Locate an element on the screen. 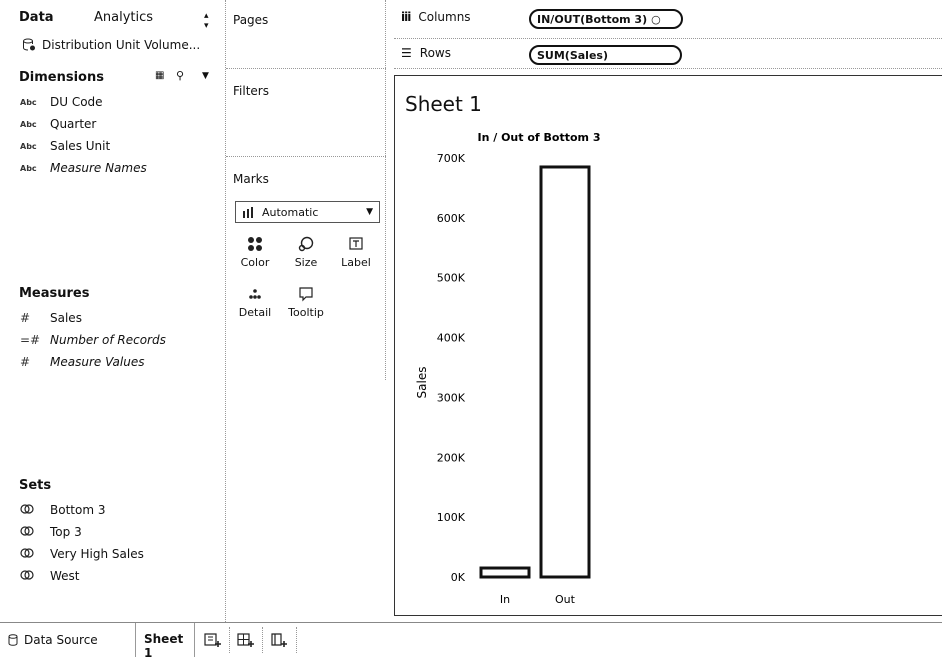  sets-title: Sets is located at coordinates (35, 485).